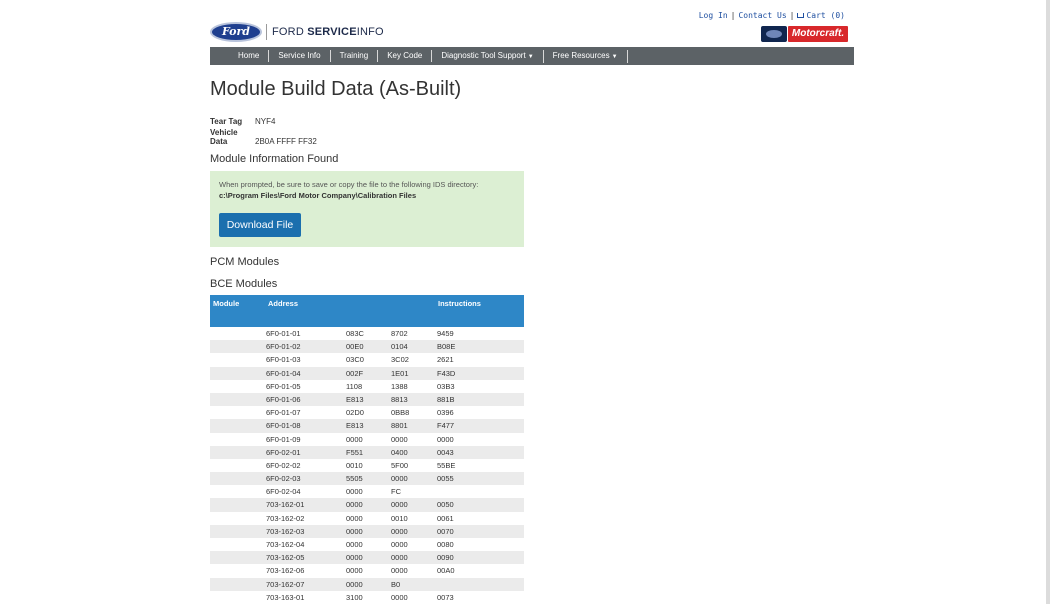  What do you see at coordinates (367, 347) in the screenshot?
I see `table-row: 6F0-01-02 00E0 0104 B08E` at bounding box center [367, 347].